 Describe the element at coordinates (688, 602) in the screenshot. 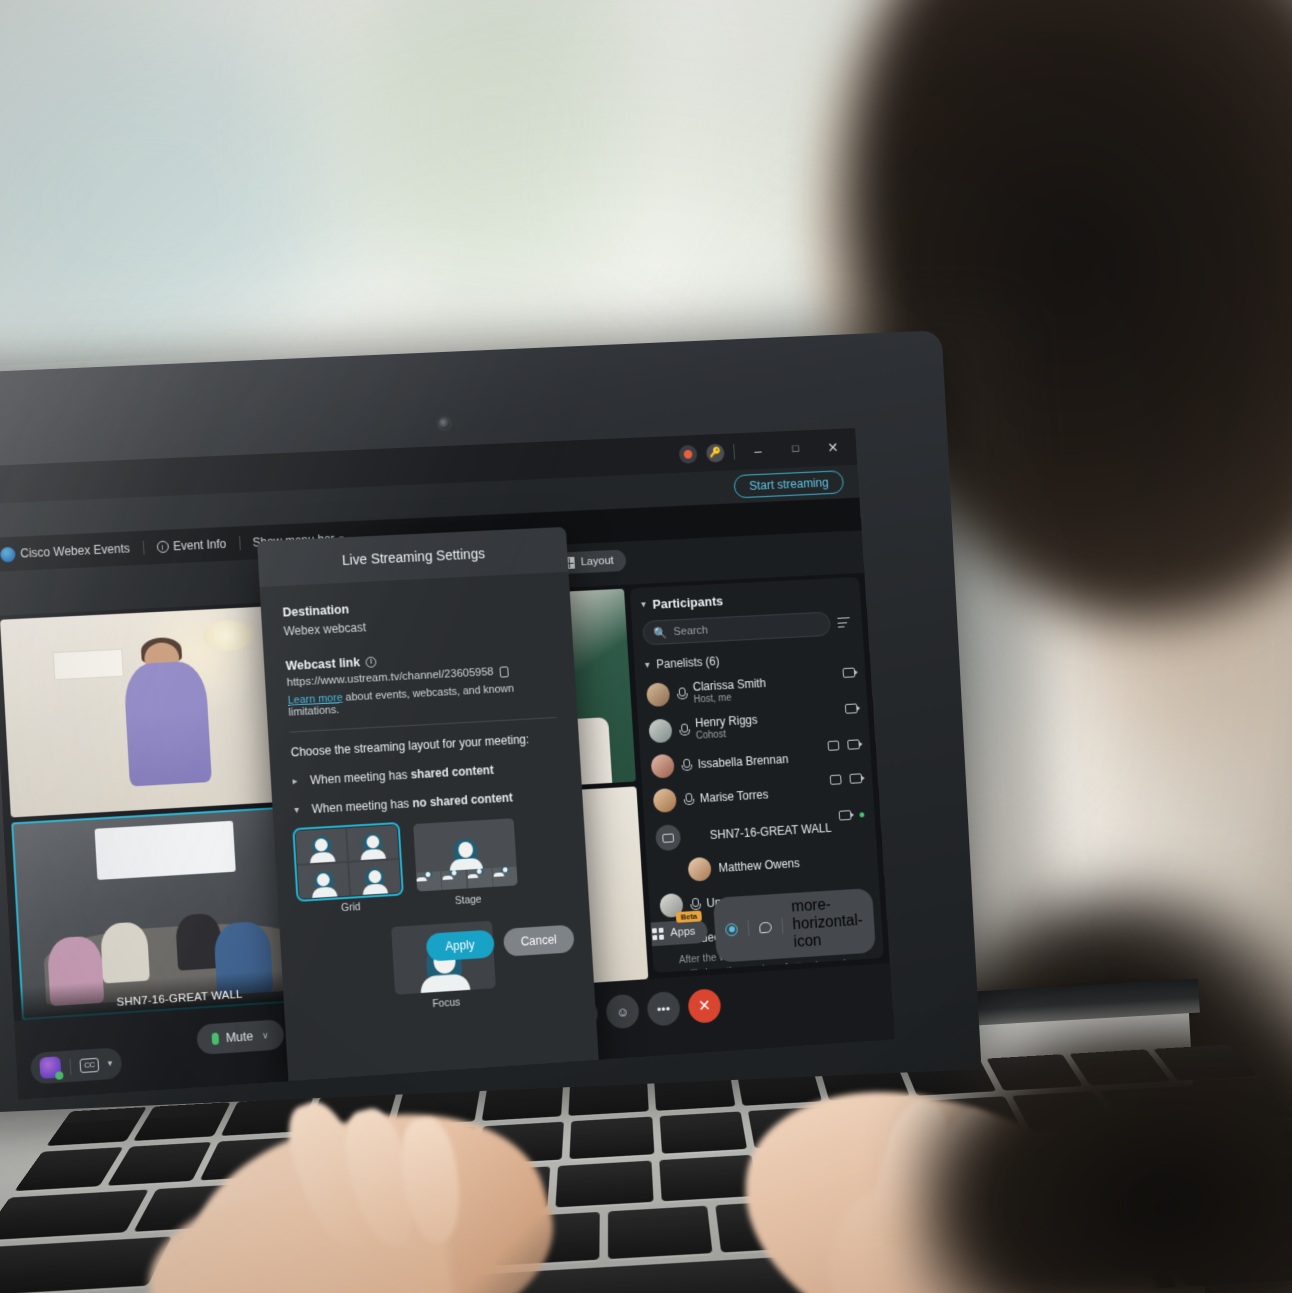

I see `panel-title: Participants` at that location.